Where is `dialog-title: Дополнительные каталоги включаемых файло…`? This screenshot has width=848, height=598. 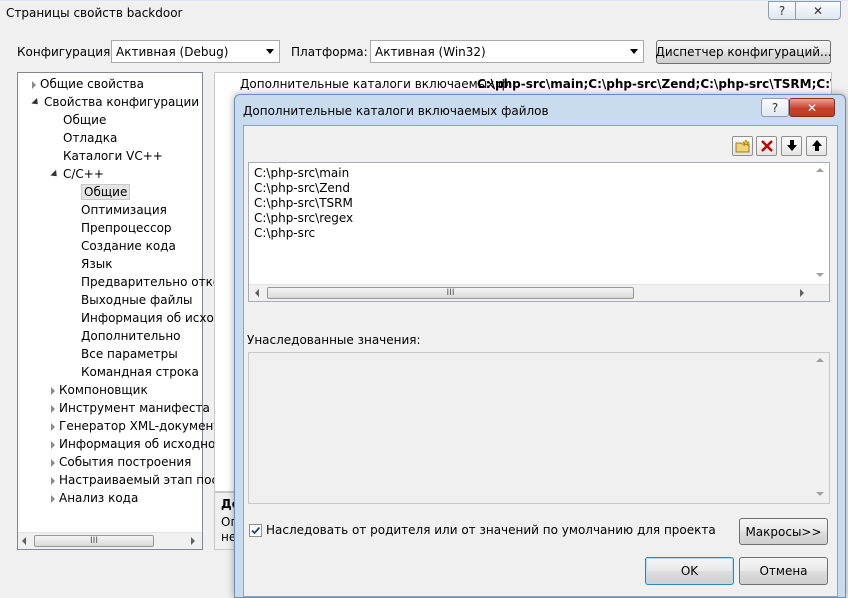
dialog-title: Дополнительные каталоги включаемых файло… is located at coordinates (396, 111).